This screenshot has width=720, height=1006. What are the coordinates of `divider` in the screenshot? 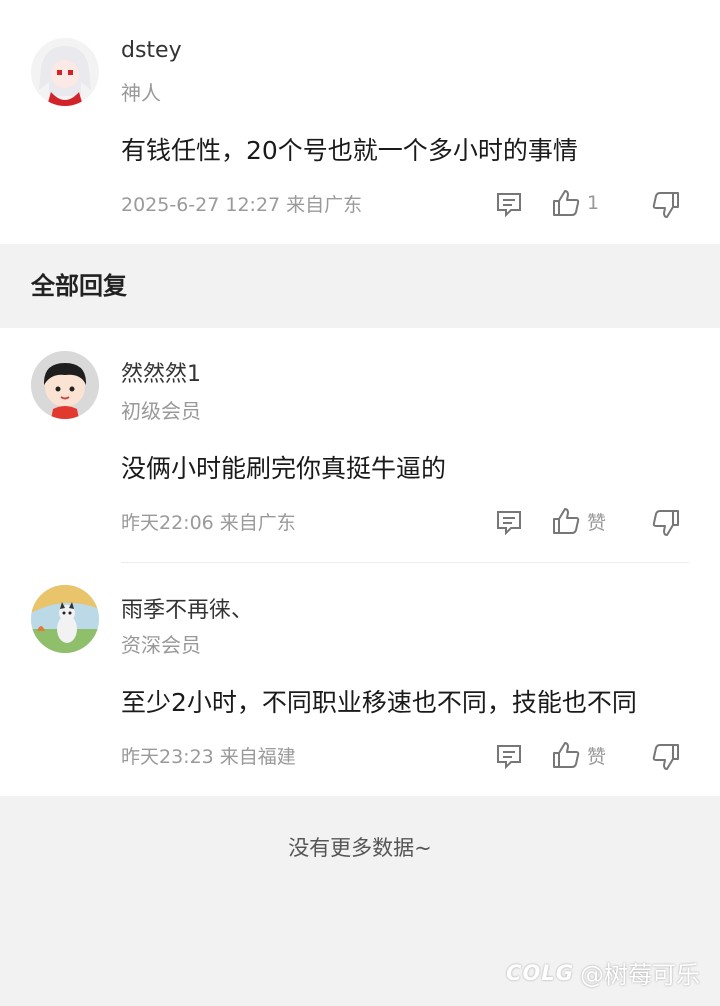 It's located at (405, 562).